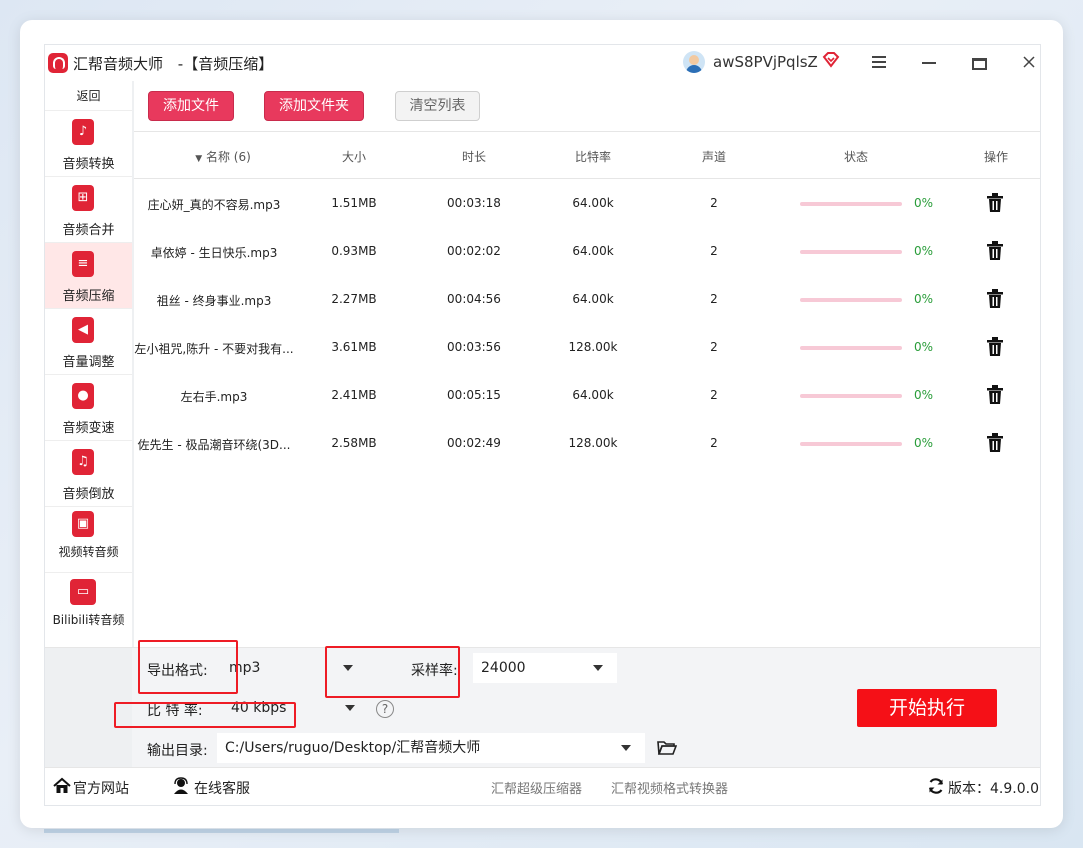 The height and width of the screenshot is (848, 1083). What do you see at coordinates (88, 164) in the screenshot?
I see `sidebar-item-label: 音频转换` at bounding box center [88, 164].